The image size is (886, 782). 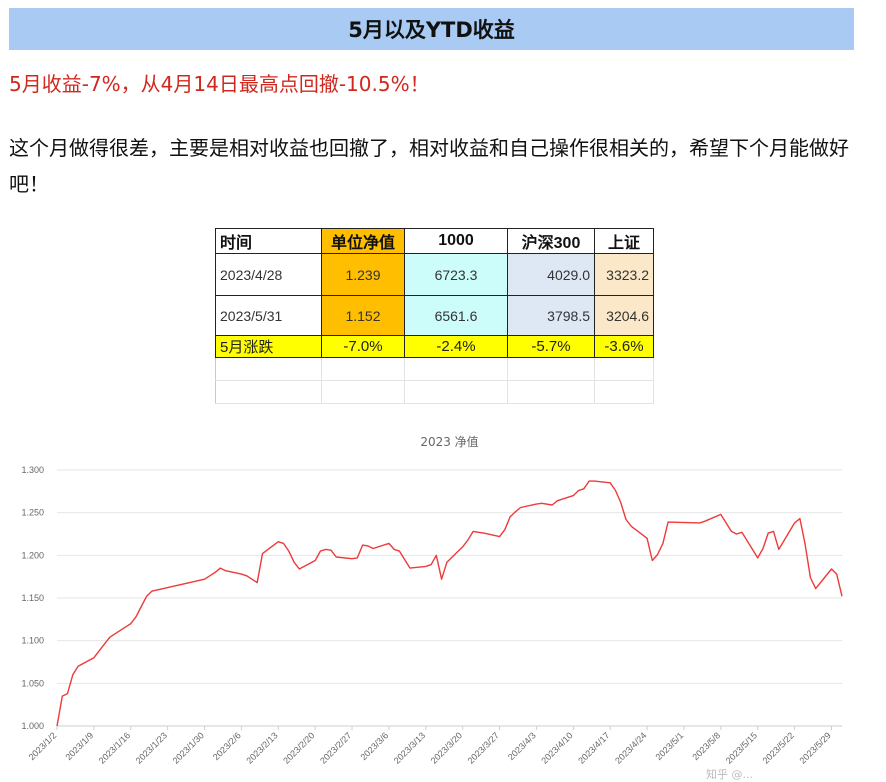 I want to click on table-header-row: 时间 单位净值 1000 沪深300 上证, so click(x=434, y=241).